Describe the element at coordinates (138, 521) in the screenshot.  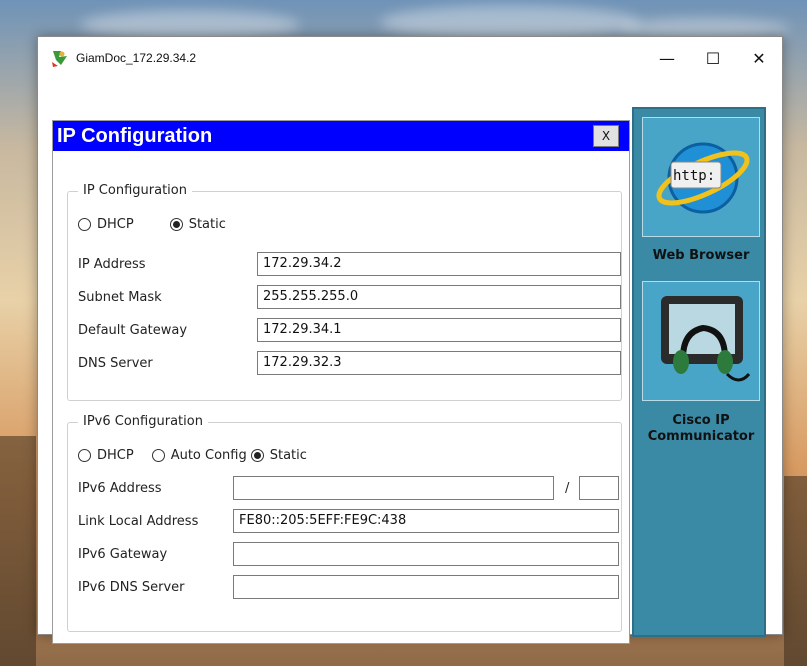
I see `link-local-address-label: Link Local Address` at that location.